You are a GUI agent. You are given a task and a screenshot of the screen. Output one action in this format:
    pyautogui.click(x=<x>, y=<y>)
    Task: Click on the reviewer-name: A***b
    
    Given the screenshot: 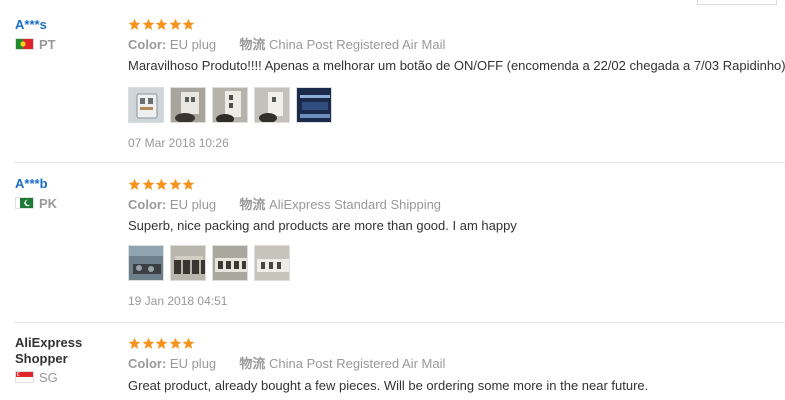 What is the action you would take?
    pyautogui.click(x=65, y=184)
    